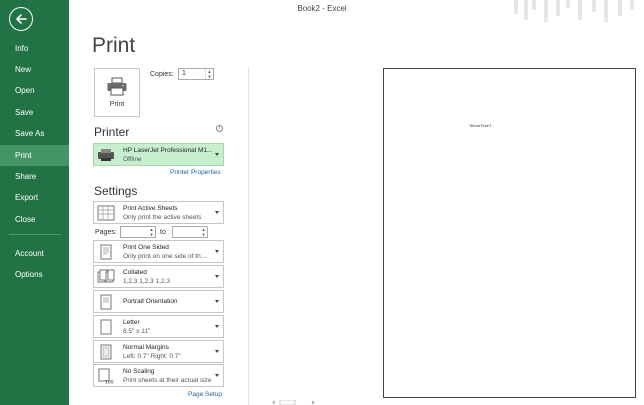 This screenshot has width=644, height=405. I want to click on paper-icon, so click(106, 327).